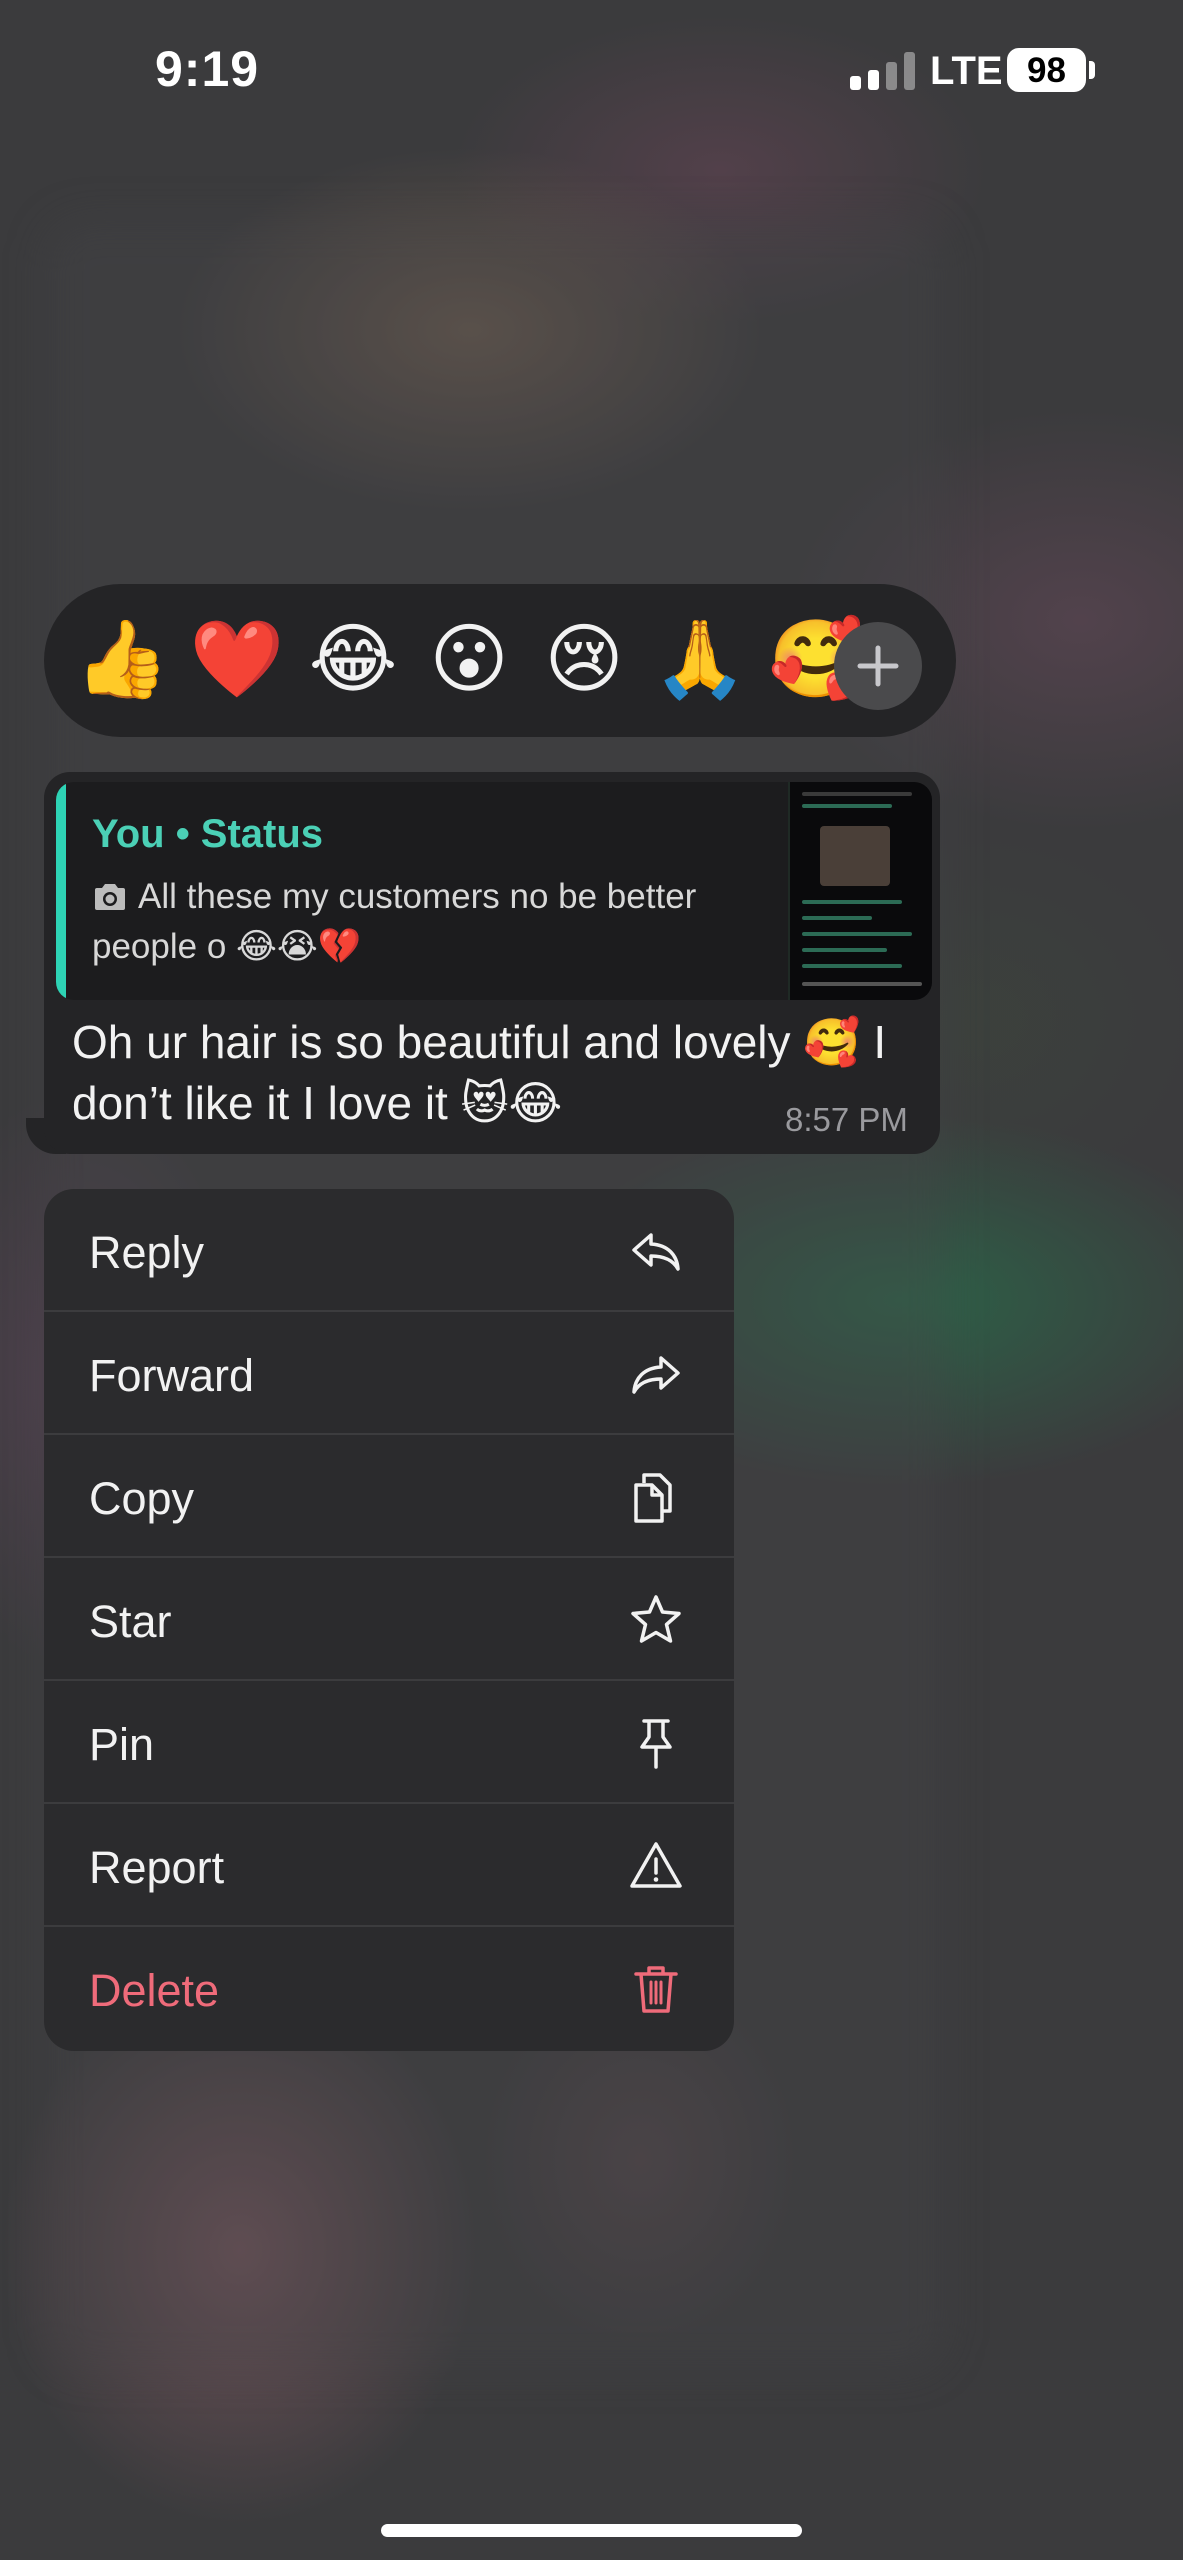 This screenshot has height=2560, width=1183. Describe the element at coordinates (147, 1252) in the screenshot. I see `menu-item-label: Reply` at that location.